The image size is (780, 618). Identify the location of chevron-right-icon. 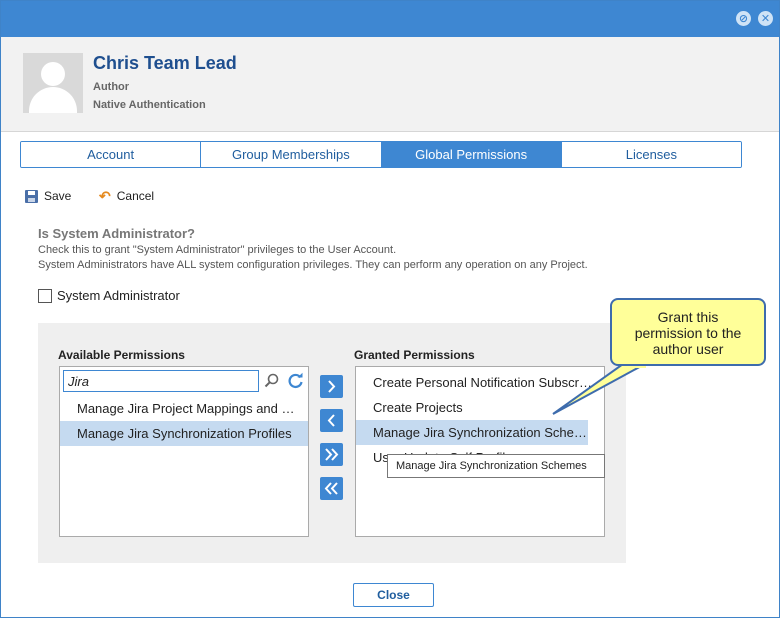
(332, 386).